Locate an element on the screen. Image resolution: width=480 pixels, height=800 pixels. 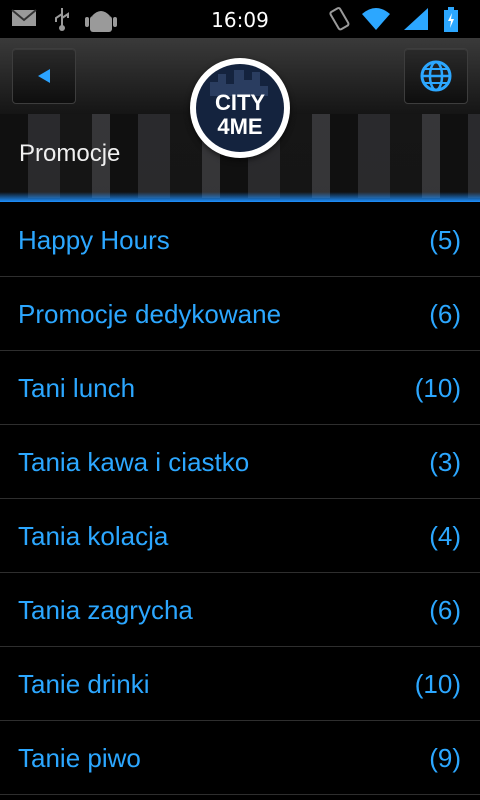
wifi-icon is located at coordinates (376, 21).